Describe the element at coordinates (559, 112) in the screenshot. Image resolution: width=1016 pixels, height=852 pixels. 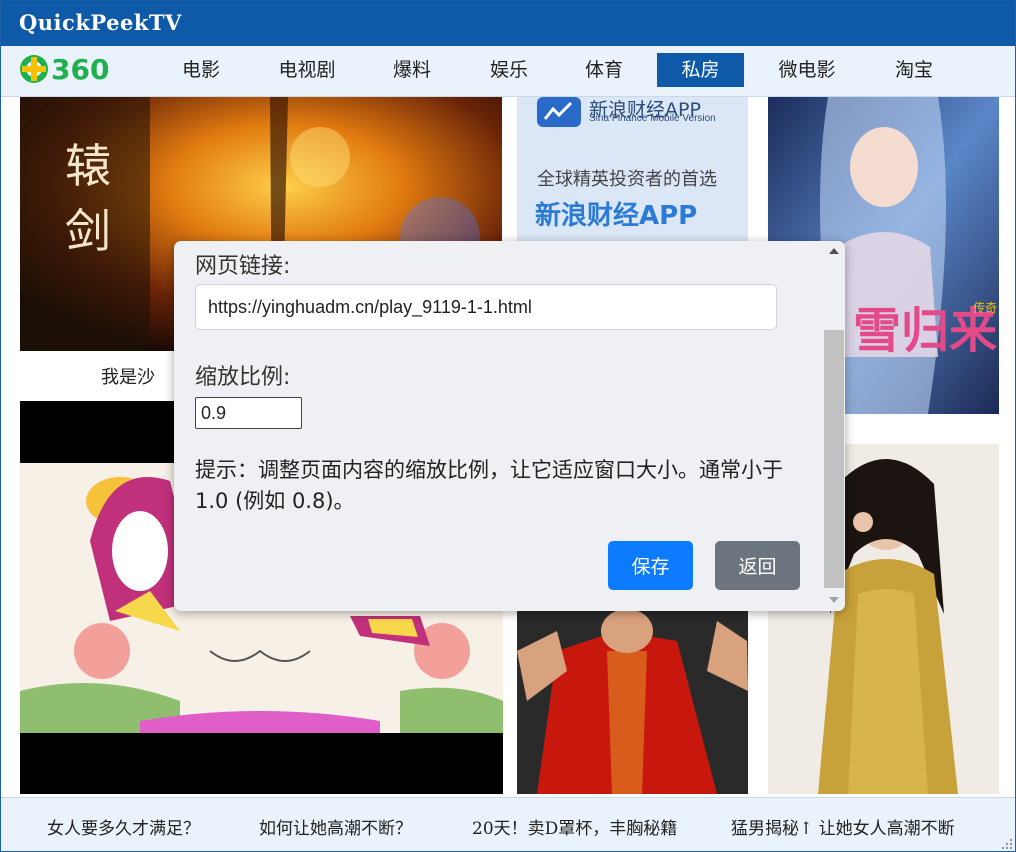
I see `sina-finance-icon` at that location.